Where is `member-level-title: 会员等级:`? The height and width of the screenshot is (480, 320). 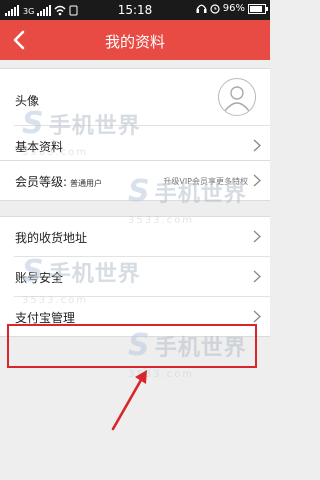 member-level-title: 会员等级: is located at coordinates (41, 182).